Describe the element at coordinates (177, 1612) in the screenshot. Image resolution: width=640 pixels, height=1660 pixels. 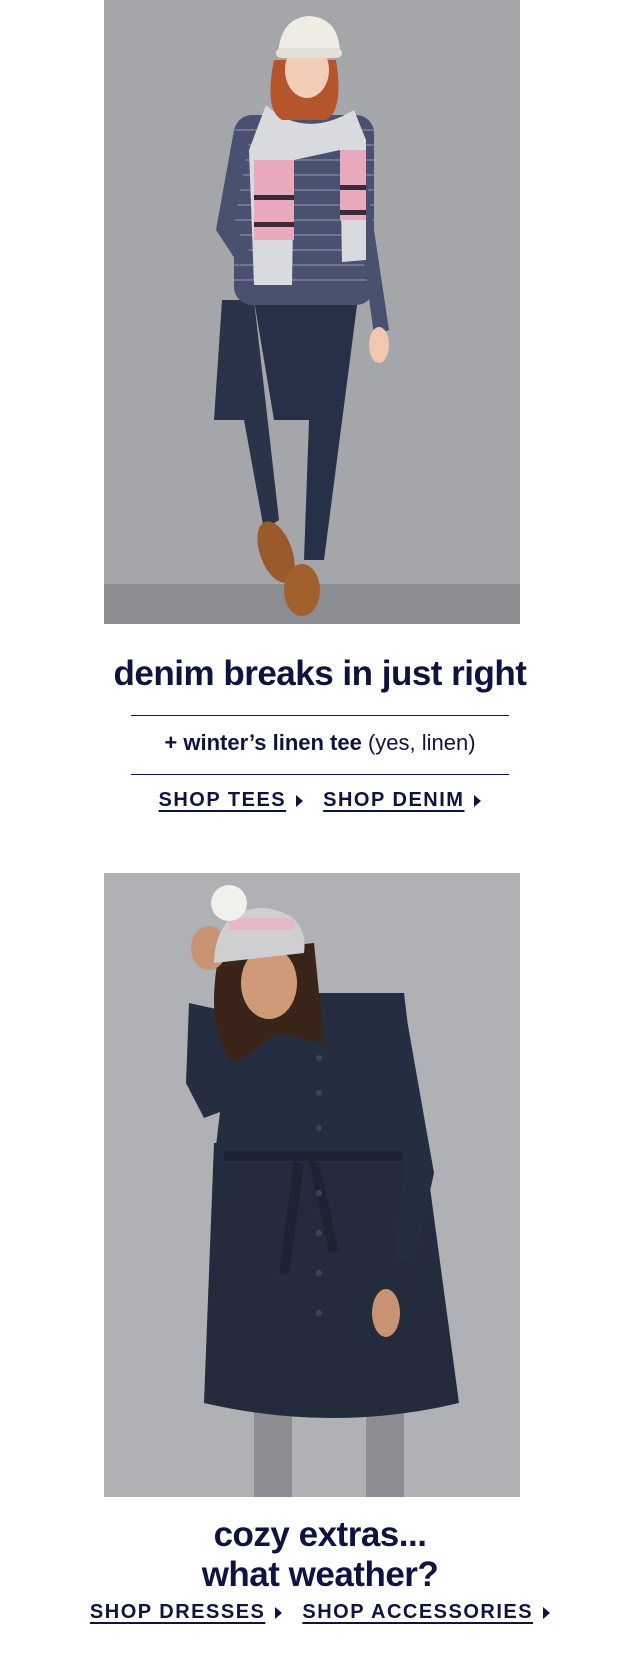
I see `shop-dresses-label: SHOP DRESSES` at that location.